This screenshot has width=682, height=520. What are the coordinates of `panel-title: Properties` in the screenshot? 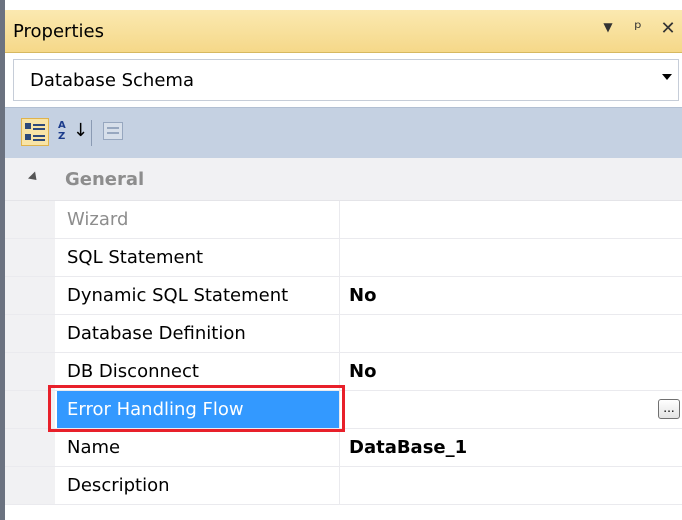 It's located at (58, 31).